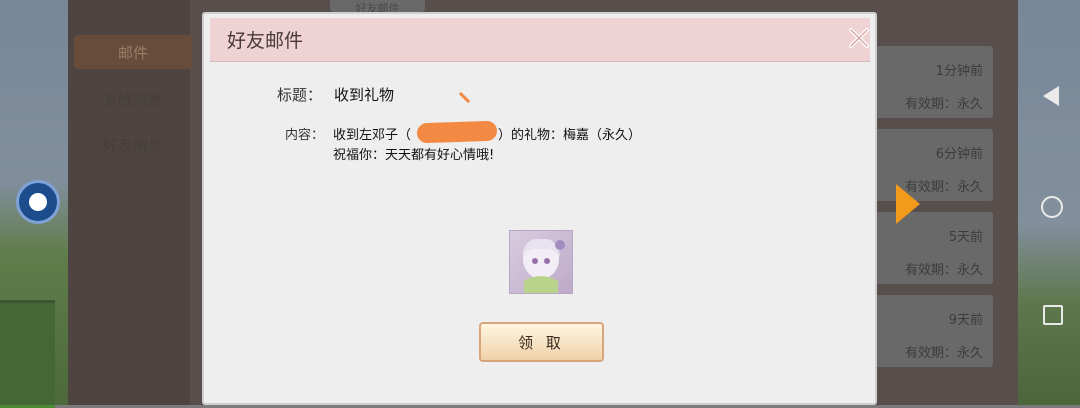 The width and height of the screenshot is (1080, 408). Describe the element at coordinates (859, 38) in the screenshot. I see `close-icon` at that location.